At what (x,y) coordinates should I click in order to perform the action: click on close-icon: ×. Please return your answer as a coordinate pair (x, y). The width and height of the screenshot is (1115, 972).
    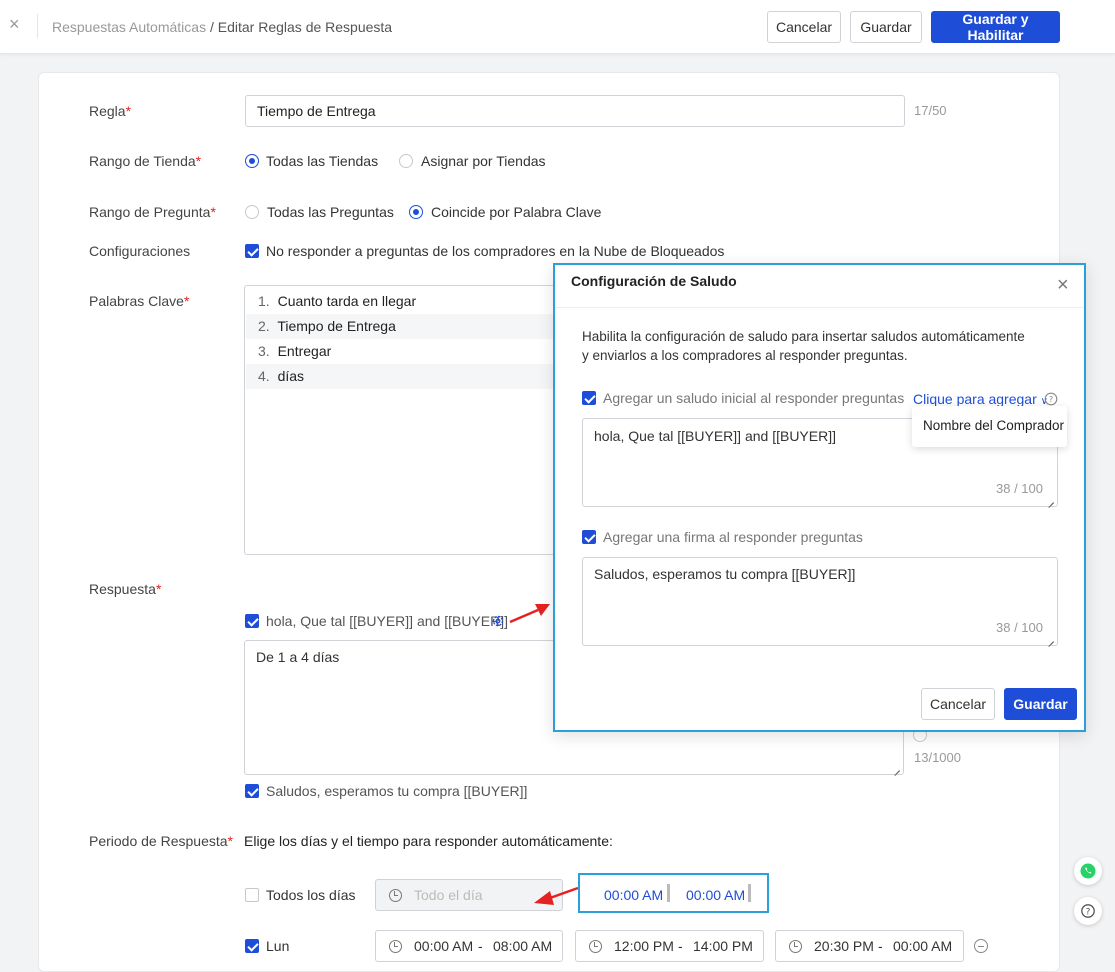
    Looking at the image, I should click on (16, 24).